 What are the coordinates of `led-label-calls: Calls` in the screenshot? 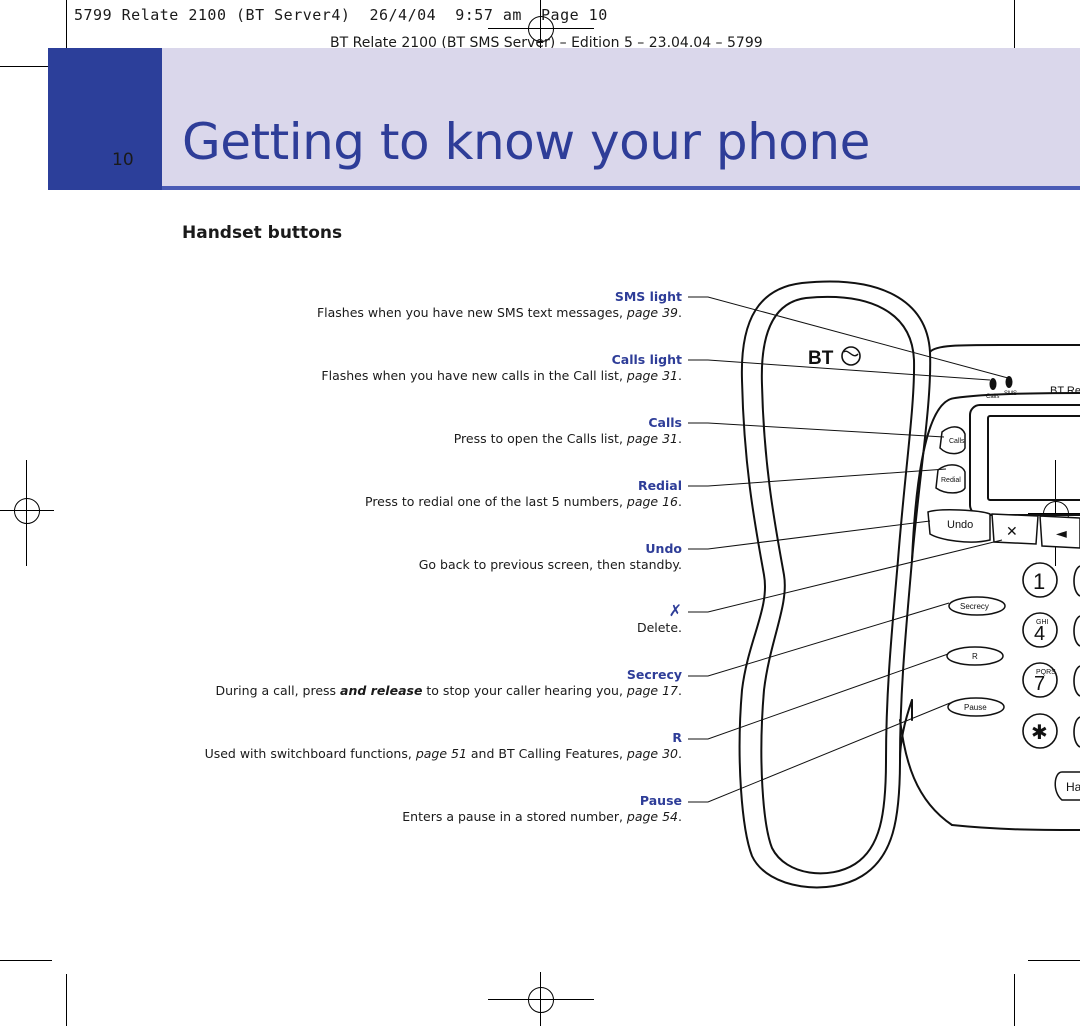 It's located at (992, 397).